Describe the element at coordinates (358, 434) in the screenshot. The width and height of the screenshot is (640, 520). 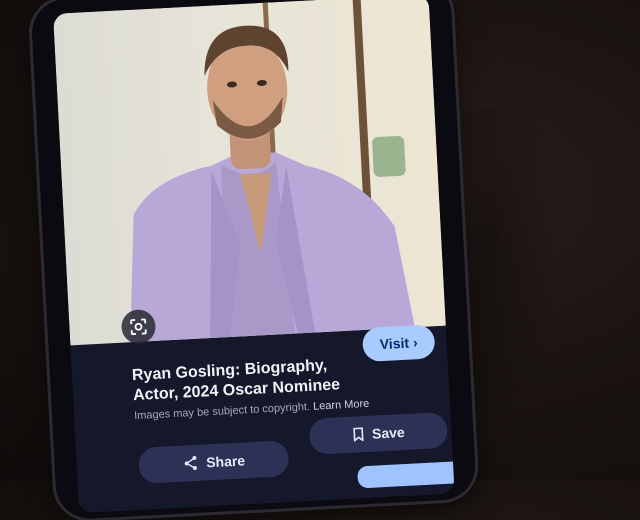
I see `bookmark-icon` at that location.